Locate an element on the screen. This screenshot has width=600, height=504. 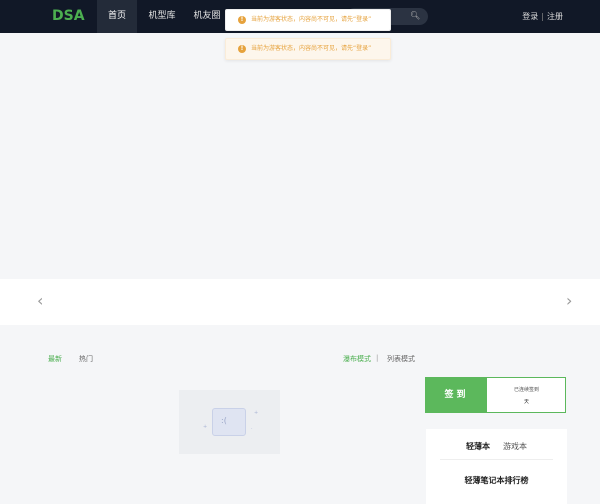
signin-button: 签到 is located at coordinates (456, 395).